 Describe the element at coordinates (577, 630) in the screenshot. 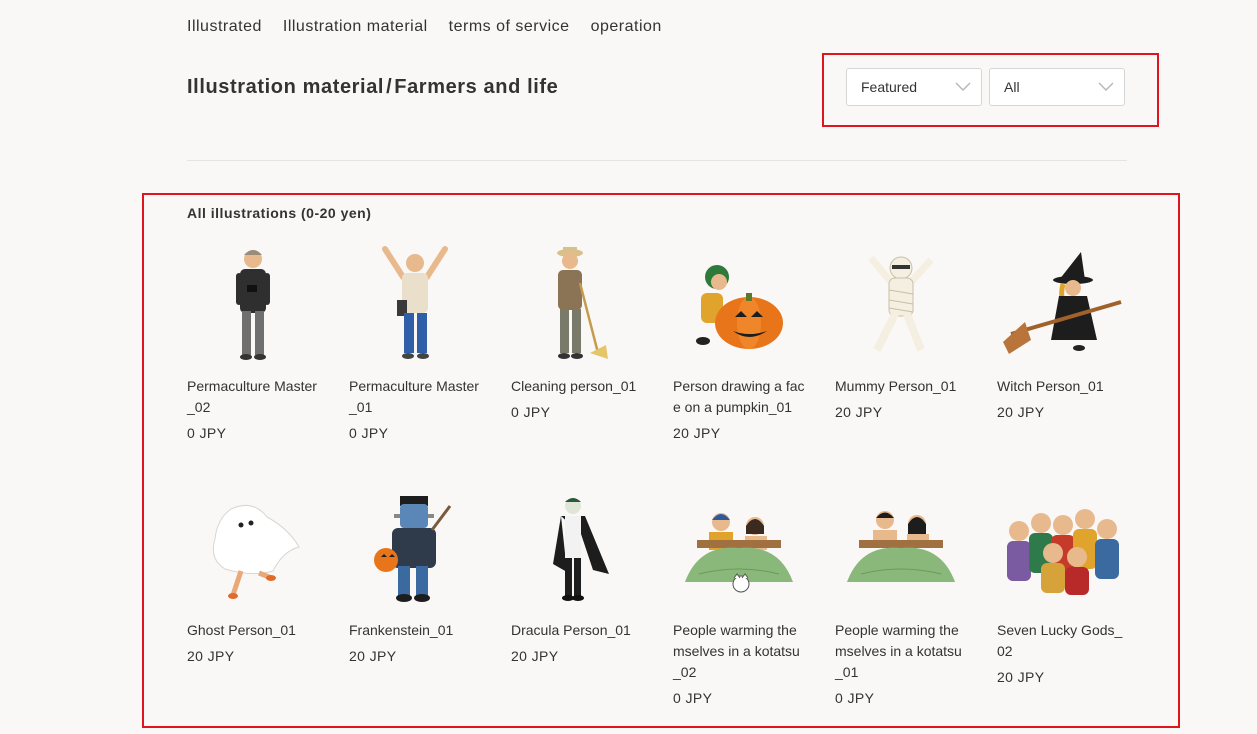

I see `illustration-name: Dracula Person_01` at that location.